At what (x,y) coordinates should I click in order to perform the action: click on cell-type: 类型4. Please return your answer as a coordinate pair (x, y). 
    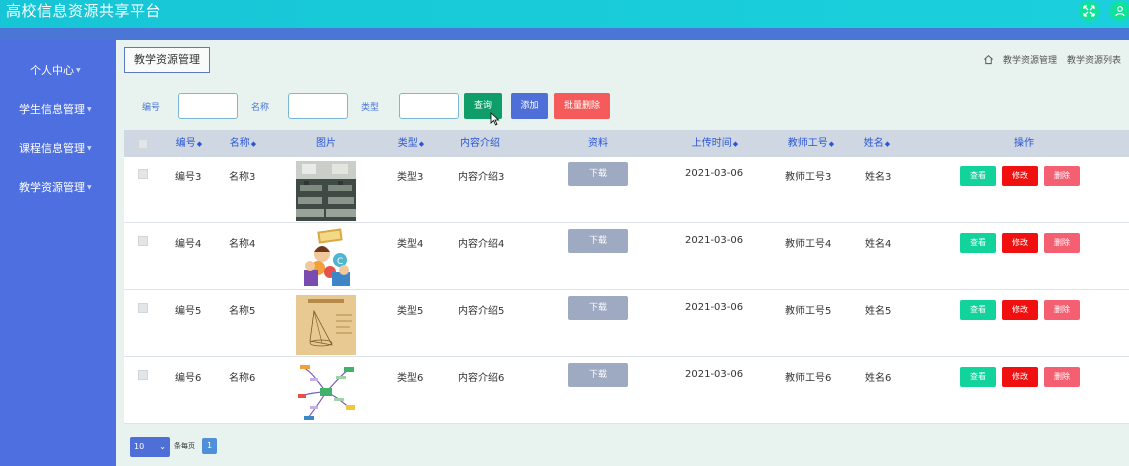
    Looking at the image, I should click on (410, 244).